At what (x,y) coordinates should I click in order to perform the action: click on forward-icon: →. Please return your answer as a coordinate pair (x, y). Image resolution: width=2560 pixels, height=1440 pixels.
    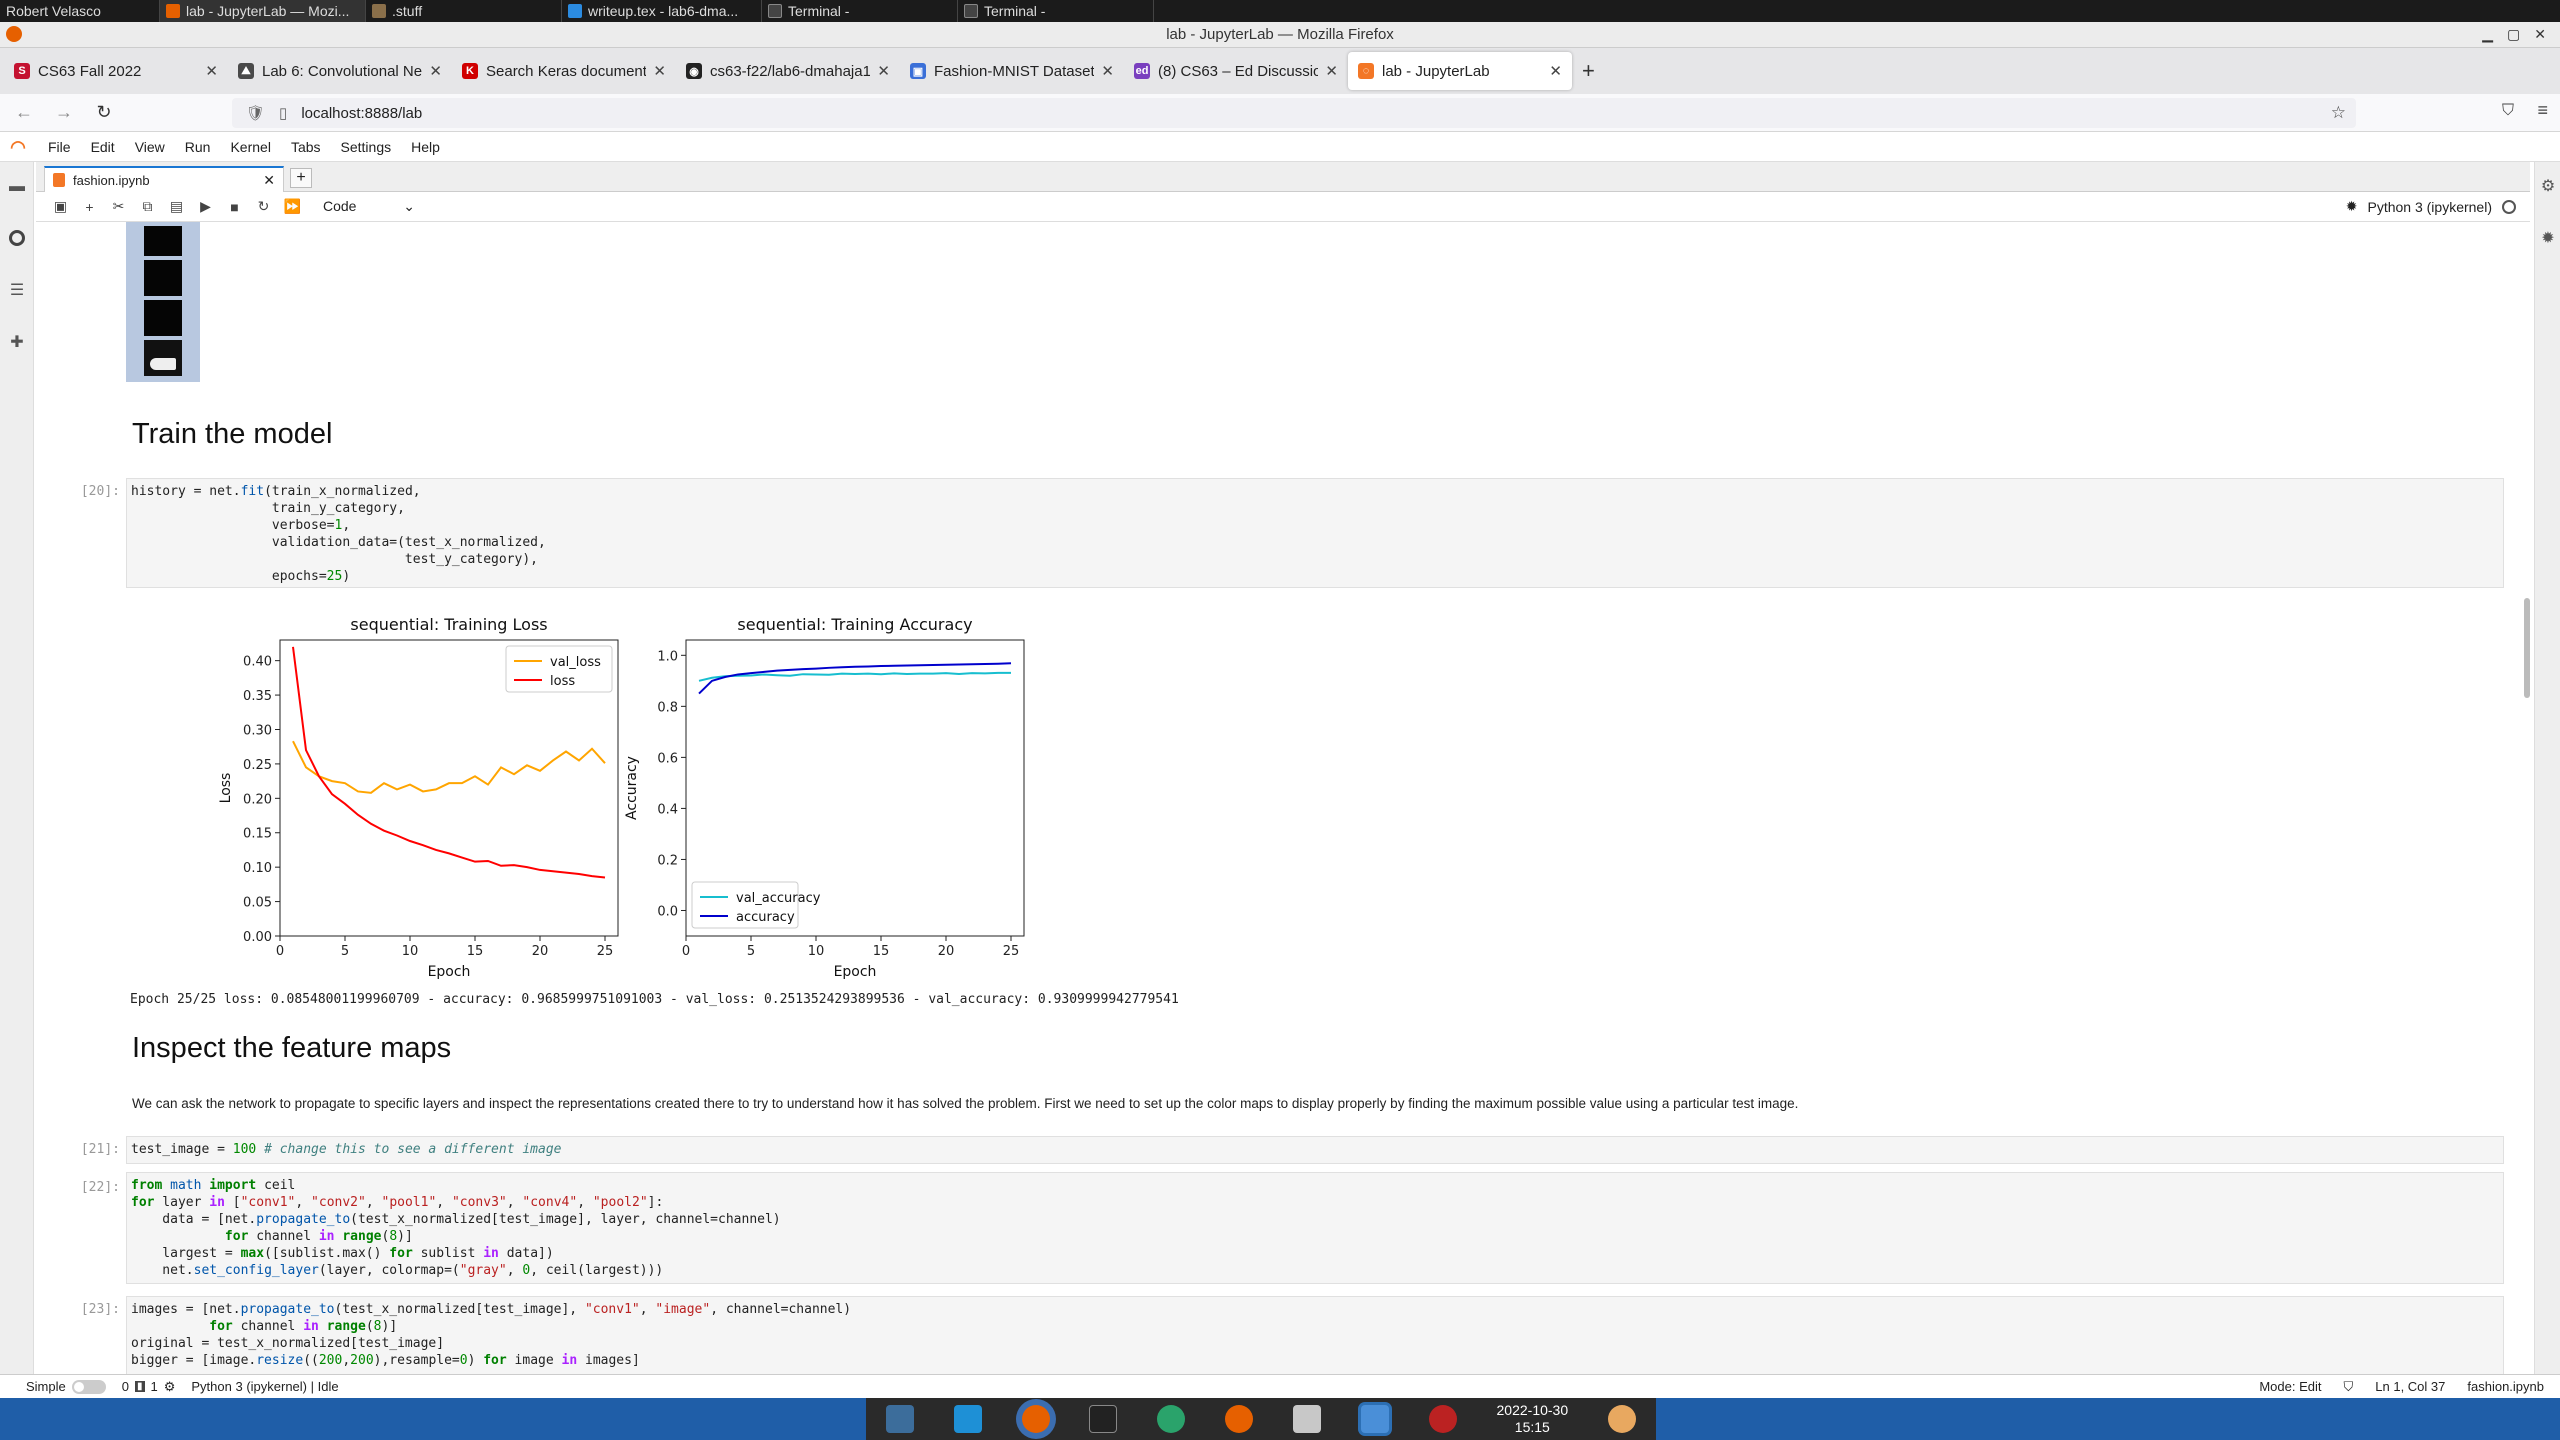
    Looking at the image, I should click on (64, 112).